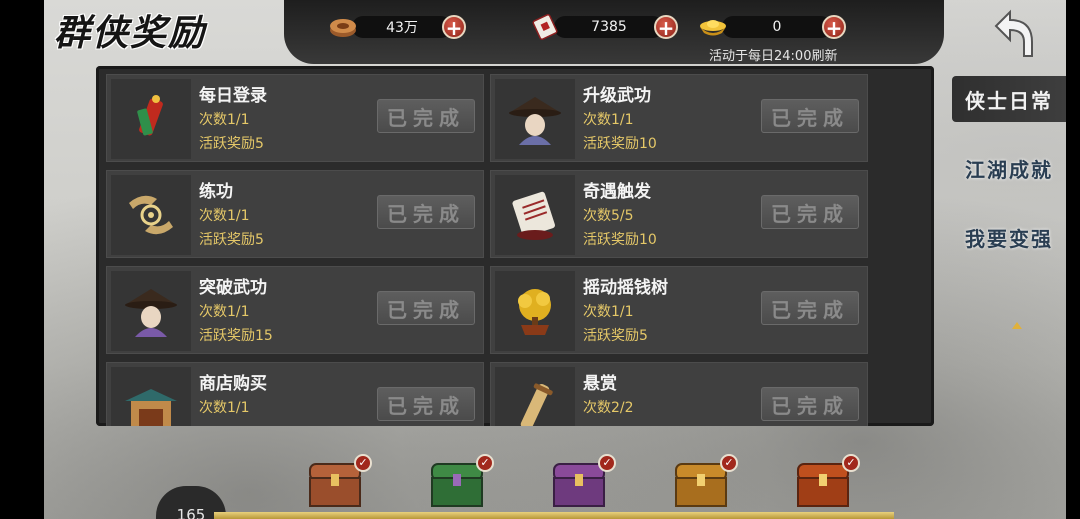 This screenshot has width=1080, height=519. I want to click on task-name: 悬赏, so click(600, 384).